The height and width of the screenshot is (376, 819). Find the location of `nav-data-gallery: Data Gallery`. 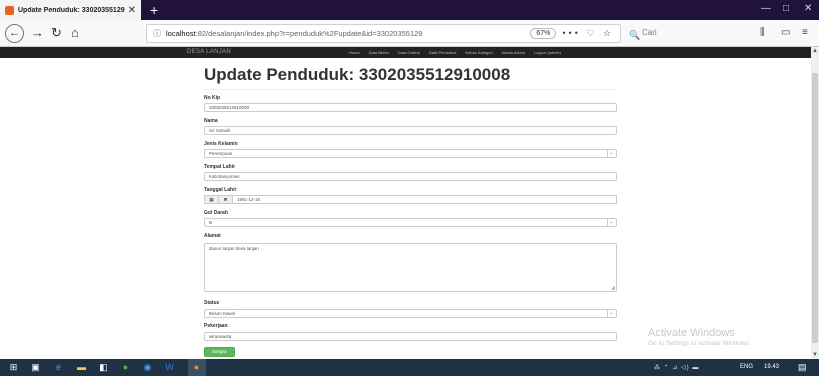

nav-data-gallery: Data Gallery is located at coordinates (409, 52).